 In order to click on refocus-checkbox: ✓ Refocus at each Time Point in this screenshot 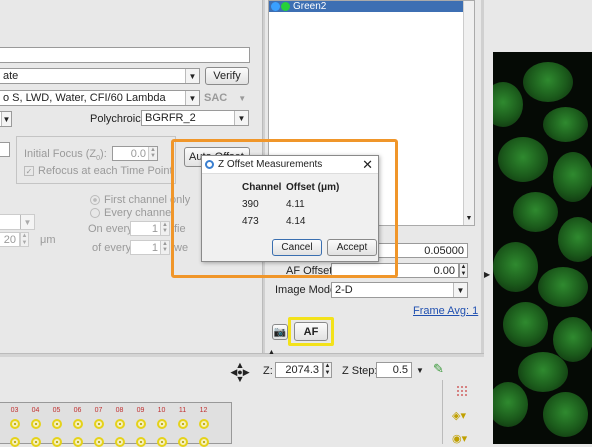, I will do `click(98, 171)`.